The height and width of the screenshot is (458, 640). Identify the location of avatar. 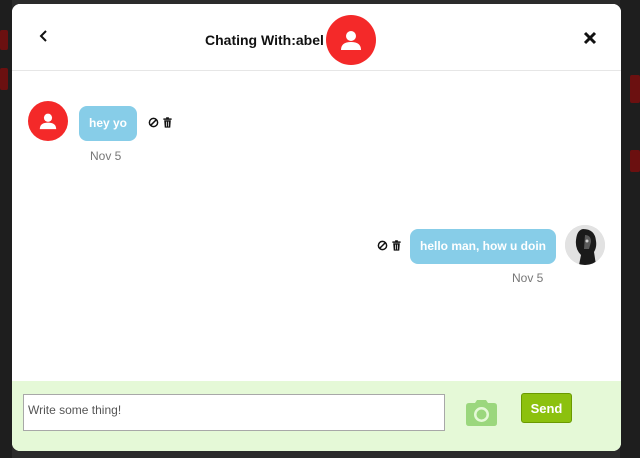
(585, 245).